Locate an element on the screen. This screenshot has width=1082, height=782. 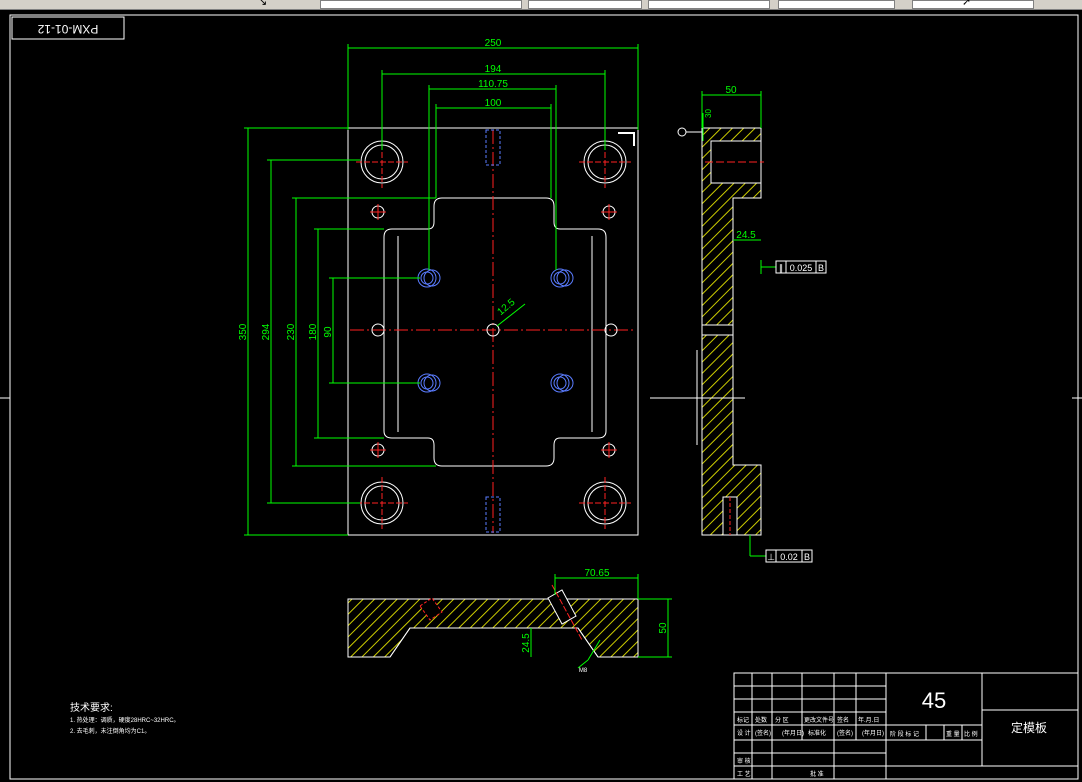
notes-line-2: 2. 去毛刺，未注倒角均为C1。 is located at coordinates (110, 731).